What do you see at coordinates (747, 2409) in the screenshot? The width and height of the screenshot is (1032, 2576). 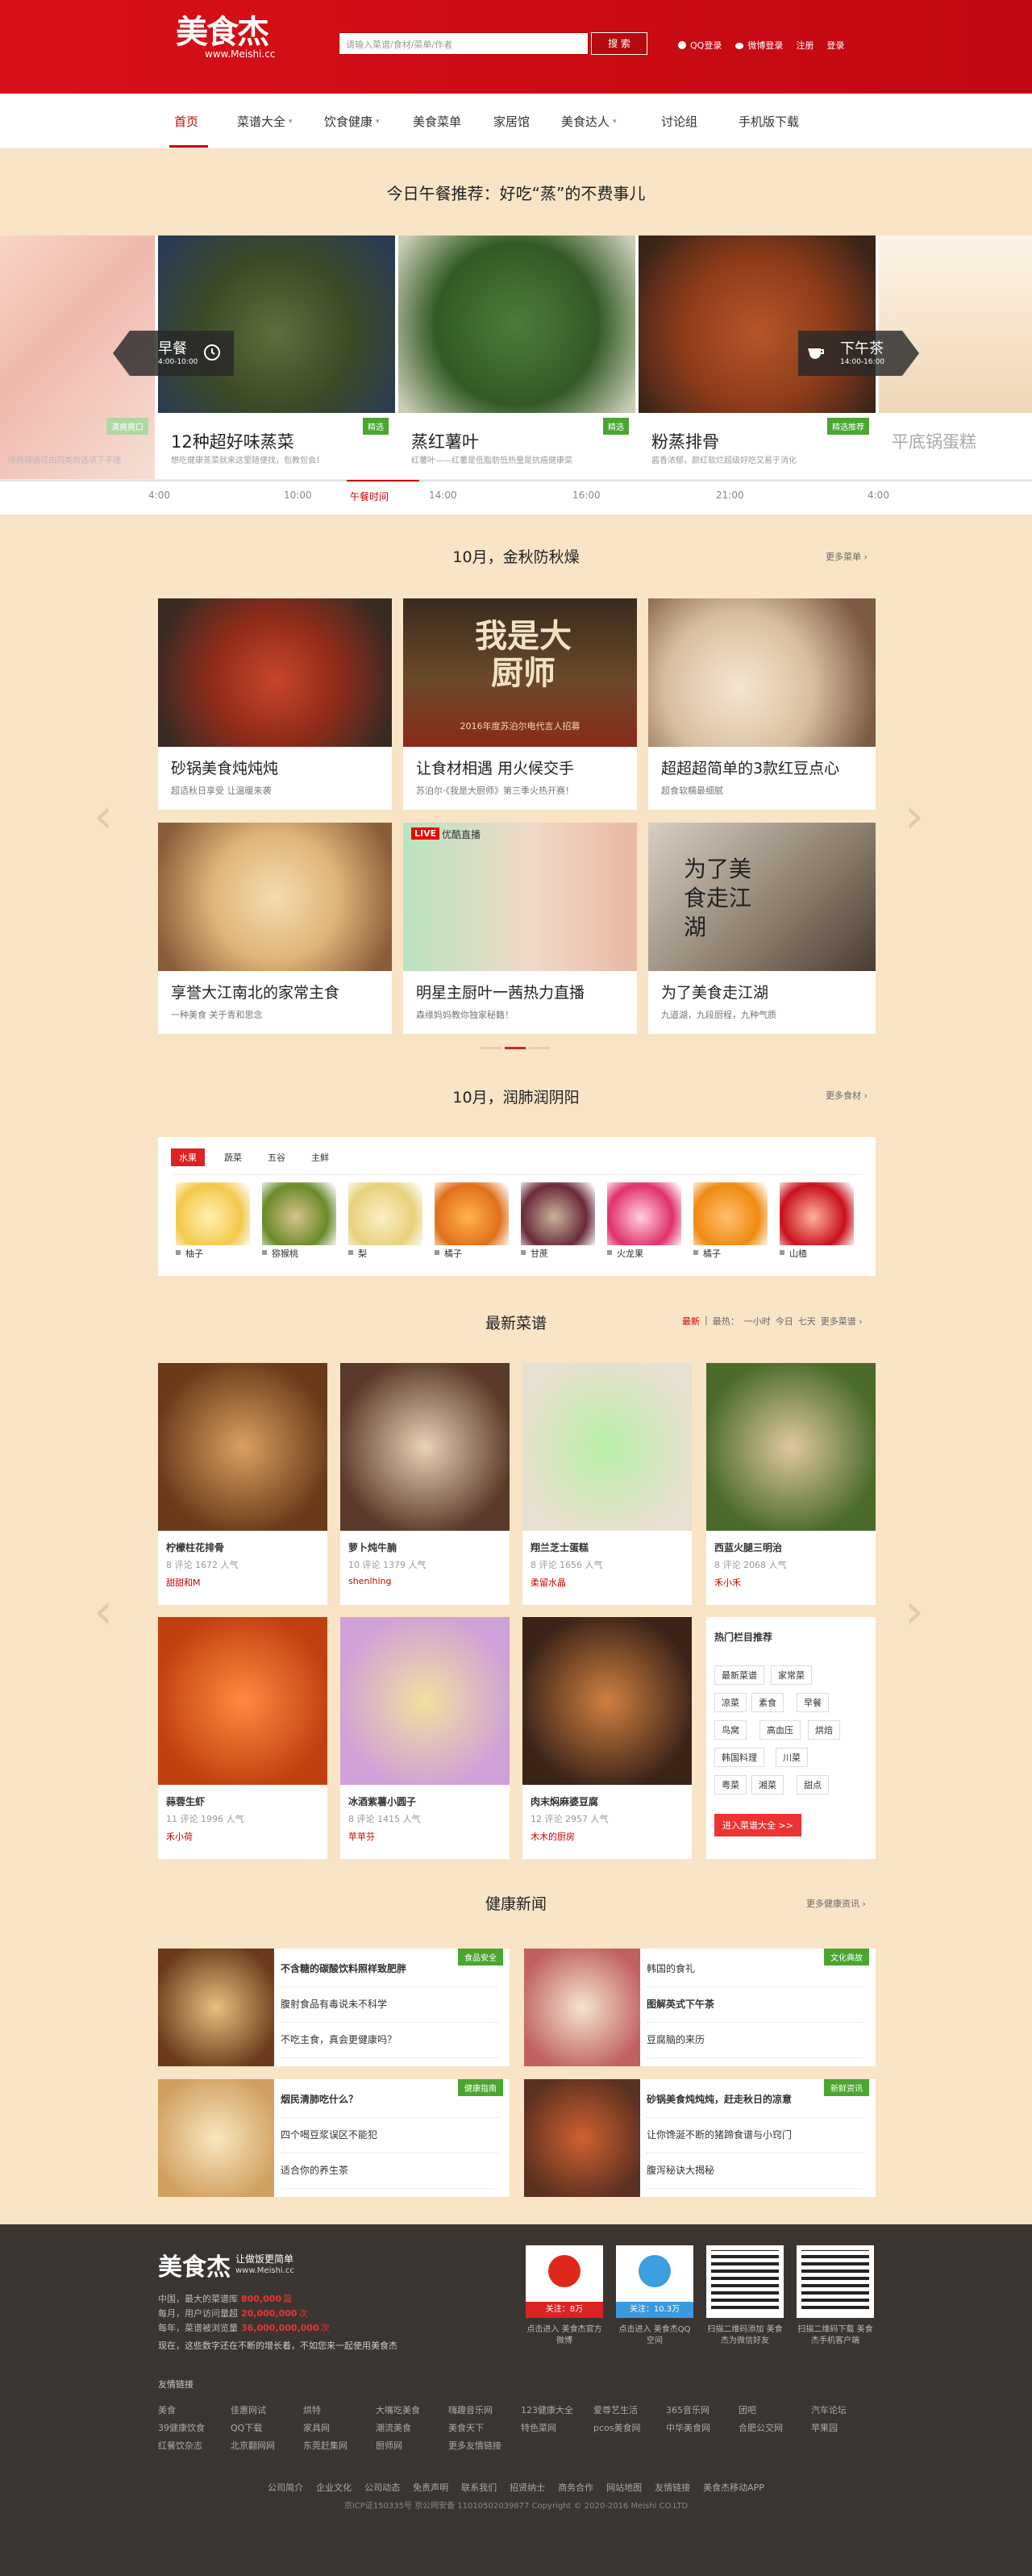 I see `friend-link: 团吧` at bounding box center [747, 2409].